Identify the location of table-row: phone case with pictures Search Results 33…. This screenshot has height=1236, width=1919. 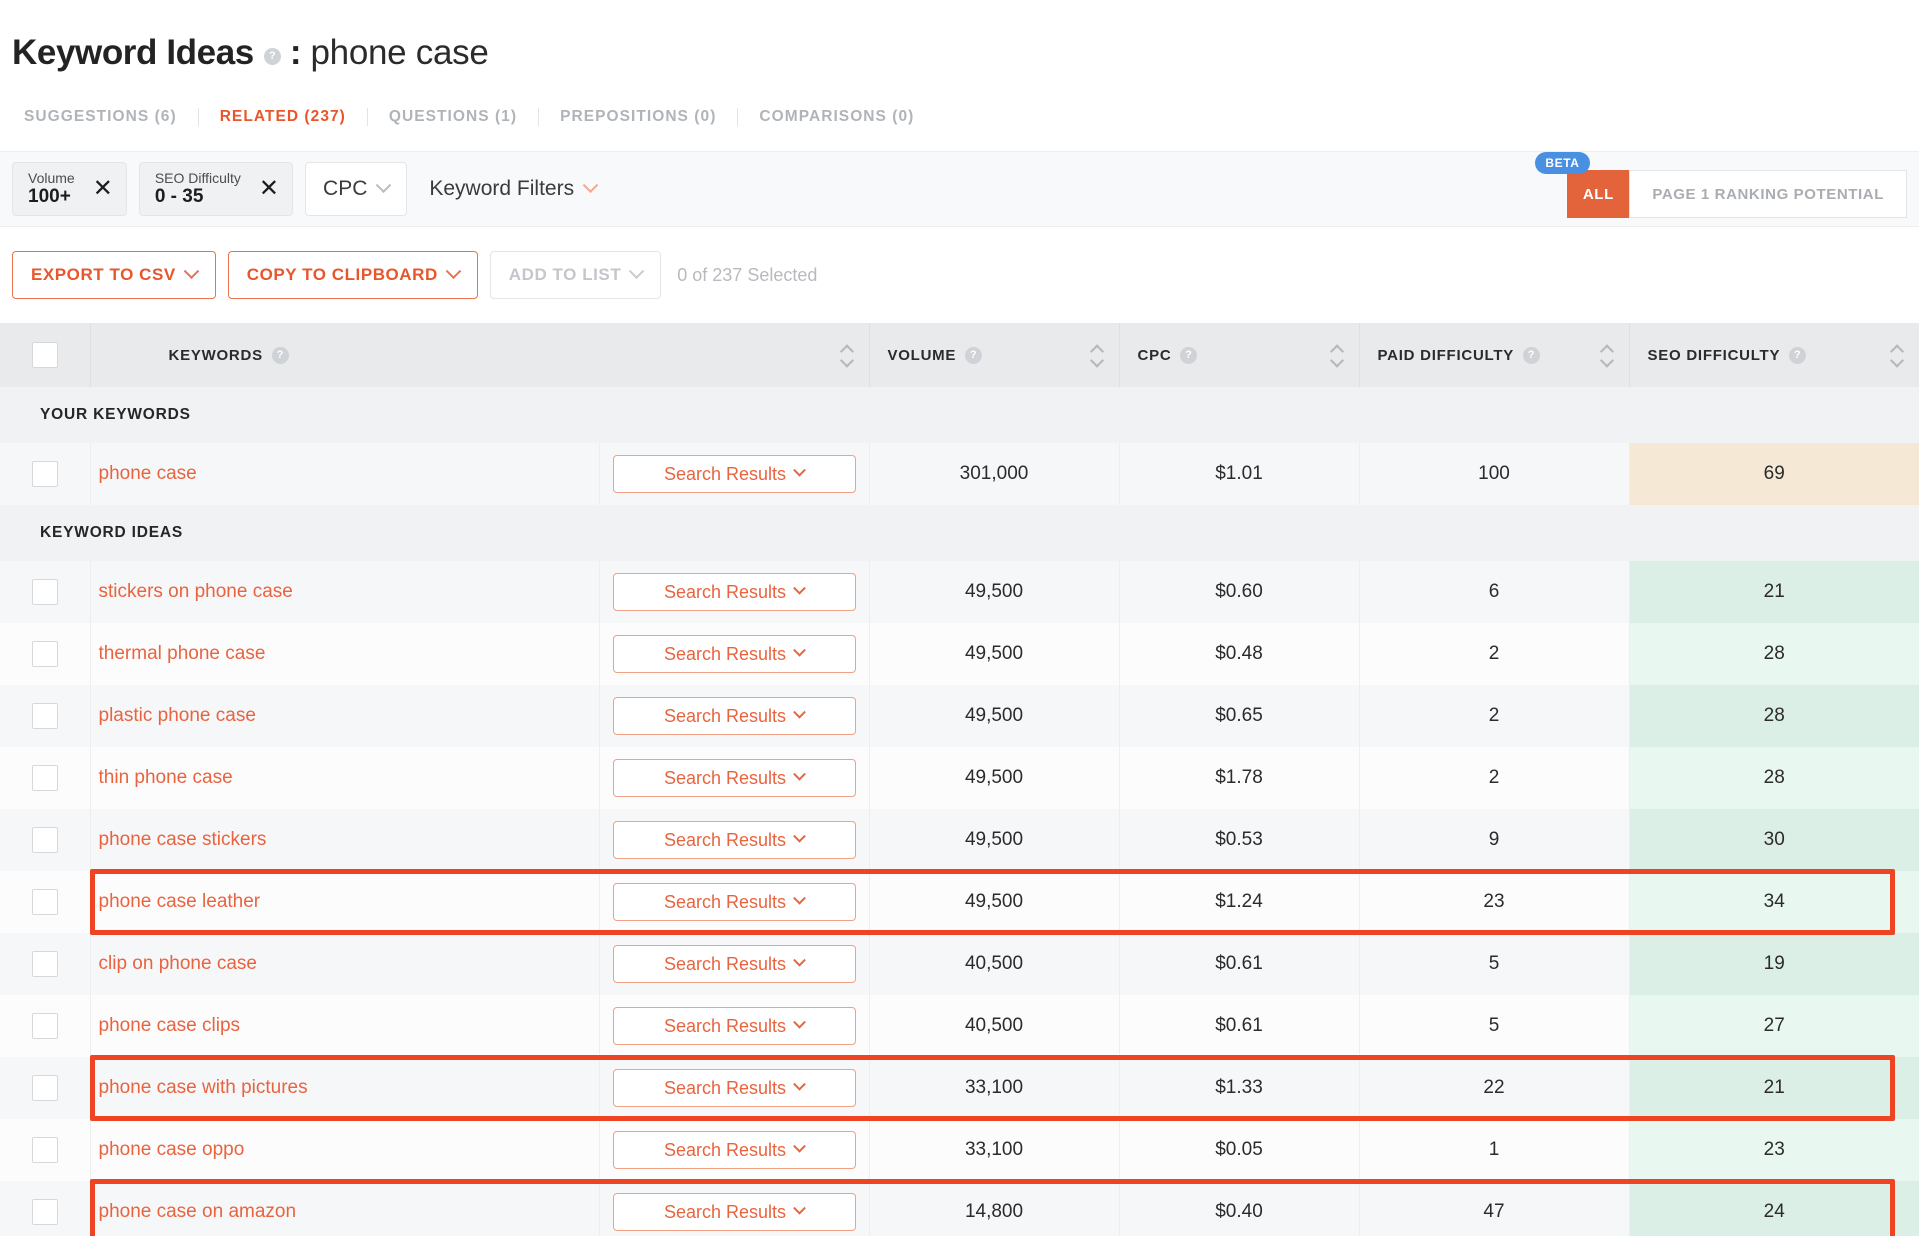
(959, 1088).